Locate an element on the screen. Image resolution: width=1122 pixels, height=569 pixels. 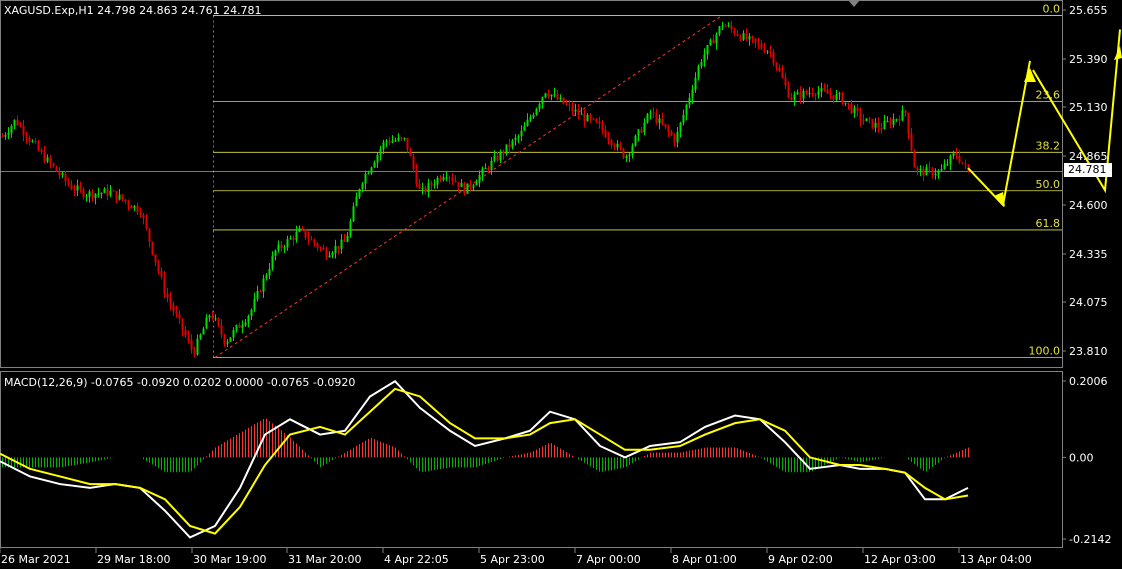
price-tick-label: 25.655 is located at coordinates (1088, 10).